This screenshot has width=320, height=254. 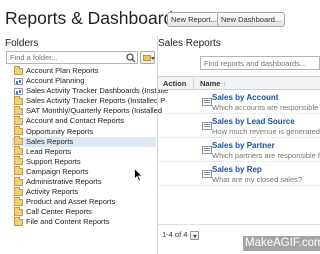 I want to click on folder-item: File and Content Reports, so click(x=84, y=221).